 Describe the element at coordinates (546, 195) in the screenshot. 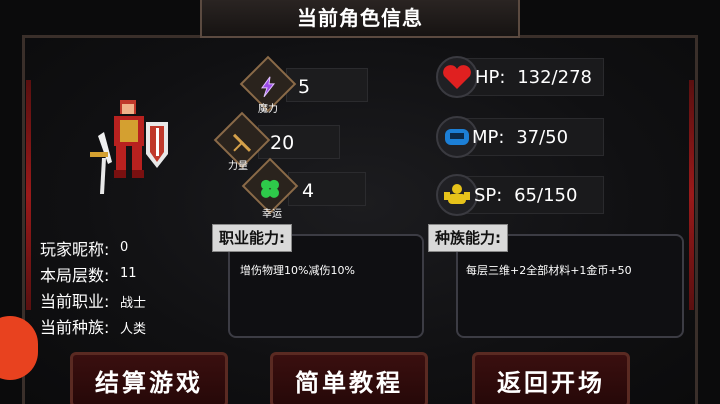

I see `sp-value: 65/150` at that location.